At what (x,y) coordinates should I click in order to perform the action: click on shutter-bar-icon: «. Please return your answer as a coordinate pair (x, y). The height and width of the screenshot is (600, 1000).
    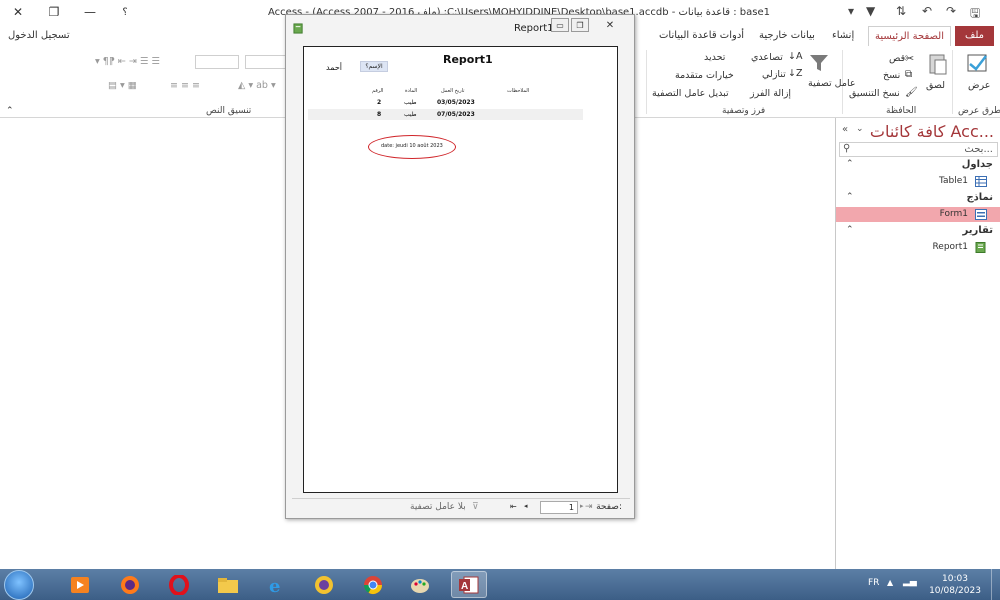
    Looking at the image, I should click on (845, 129).